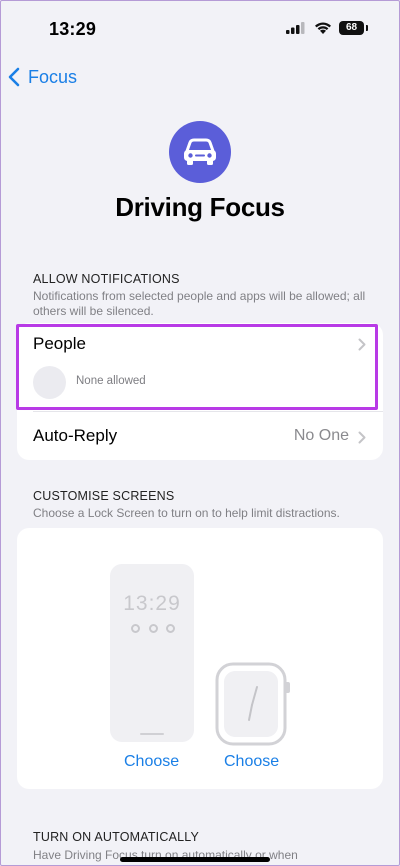  What do you see at coordinates (323, 28) in the screenshot?
I see `wifi-icon` at bounding box center [323, 28].